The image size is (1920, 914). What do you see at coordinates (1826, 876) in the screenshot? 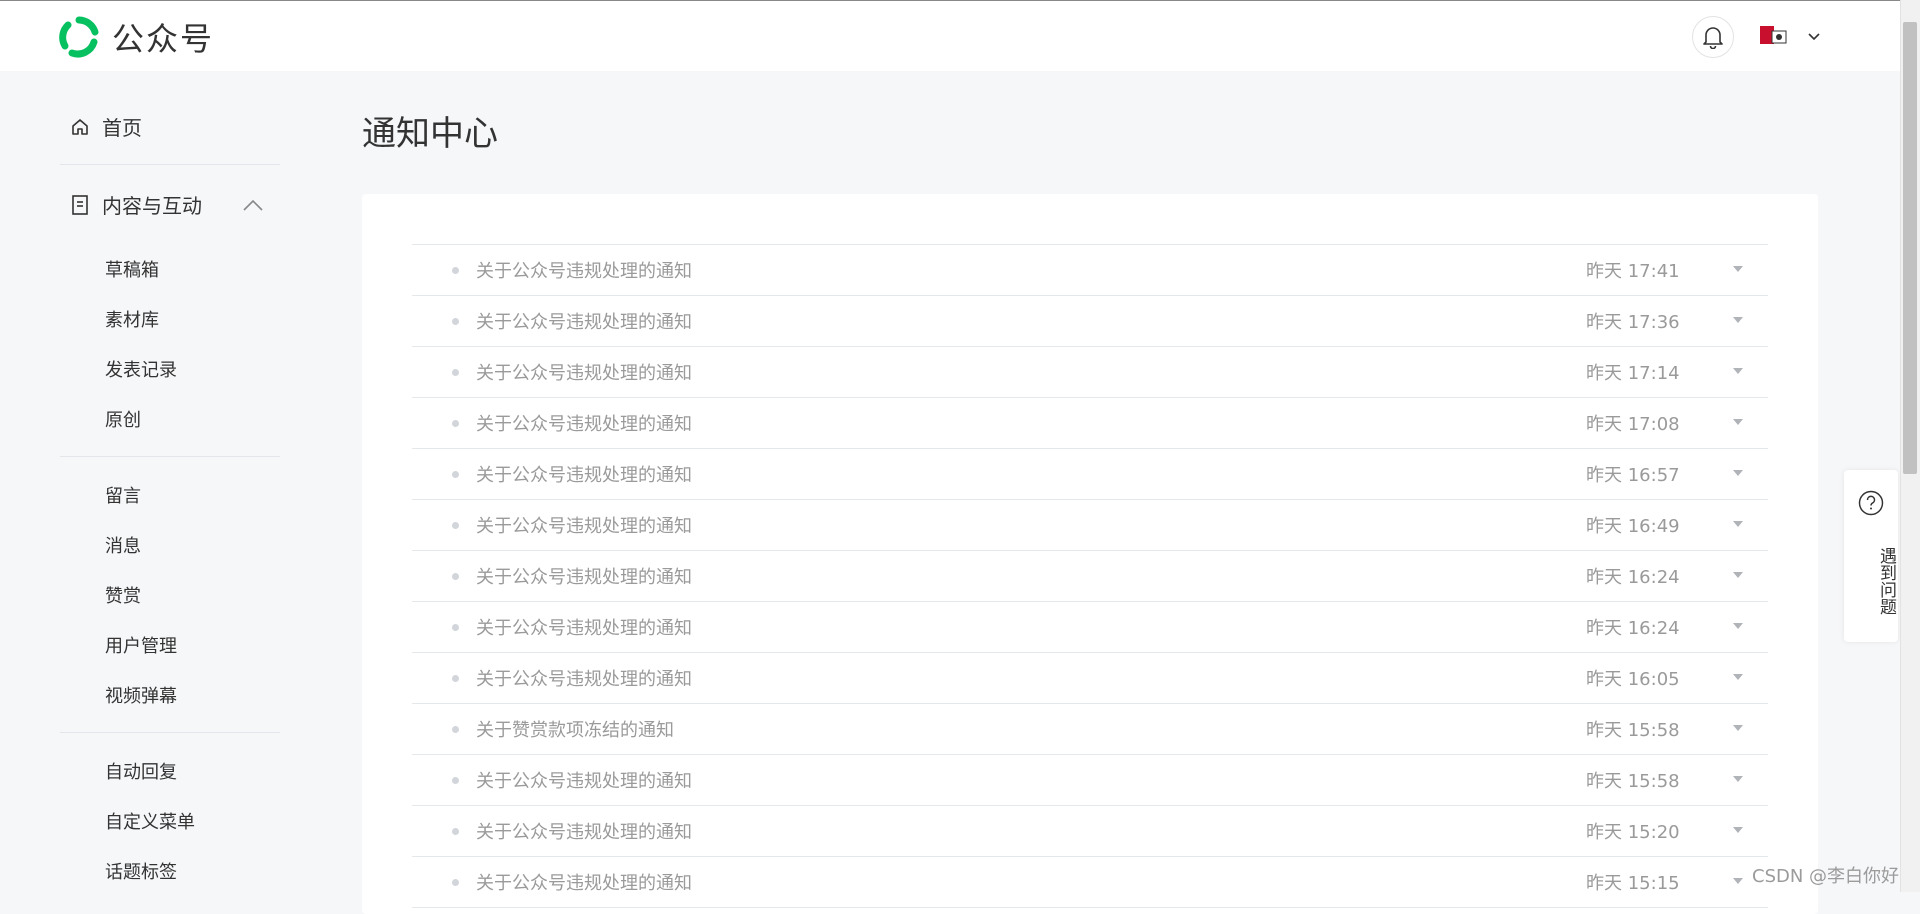
I see `watermark: CSDN @李白你好` at bounding box center [1826, 876].